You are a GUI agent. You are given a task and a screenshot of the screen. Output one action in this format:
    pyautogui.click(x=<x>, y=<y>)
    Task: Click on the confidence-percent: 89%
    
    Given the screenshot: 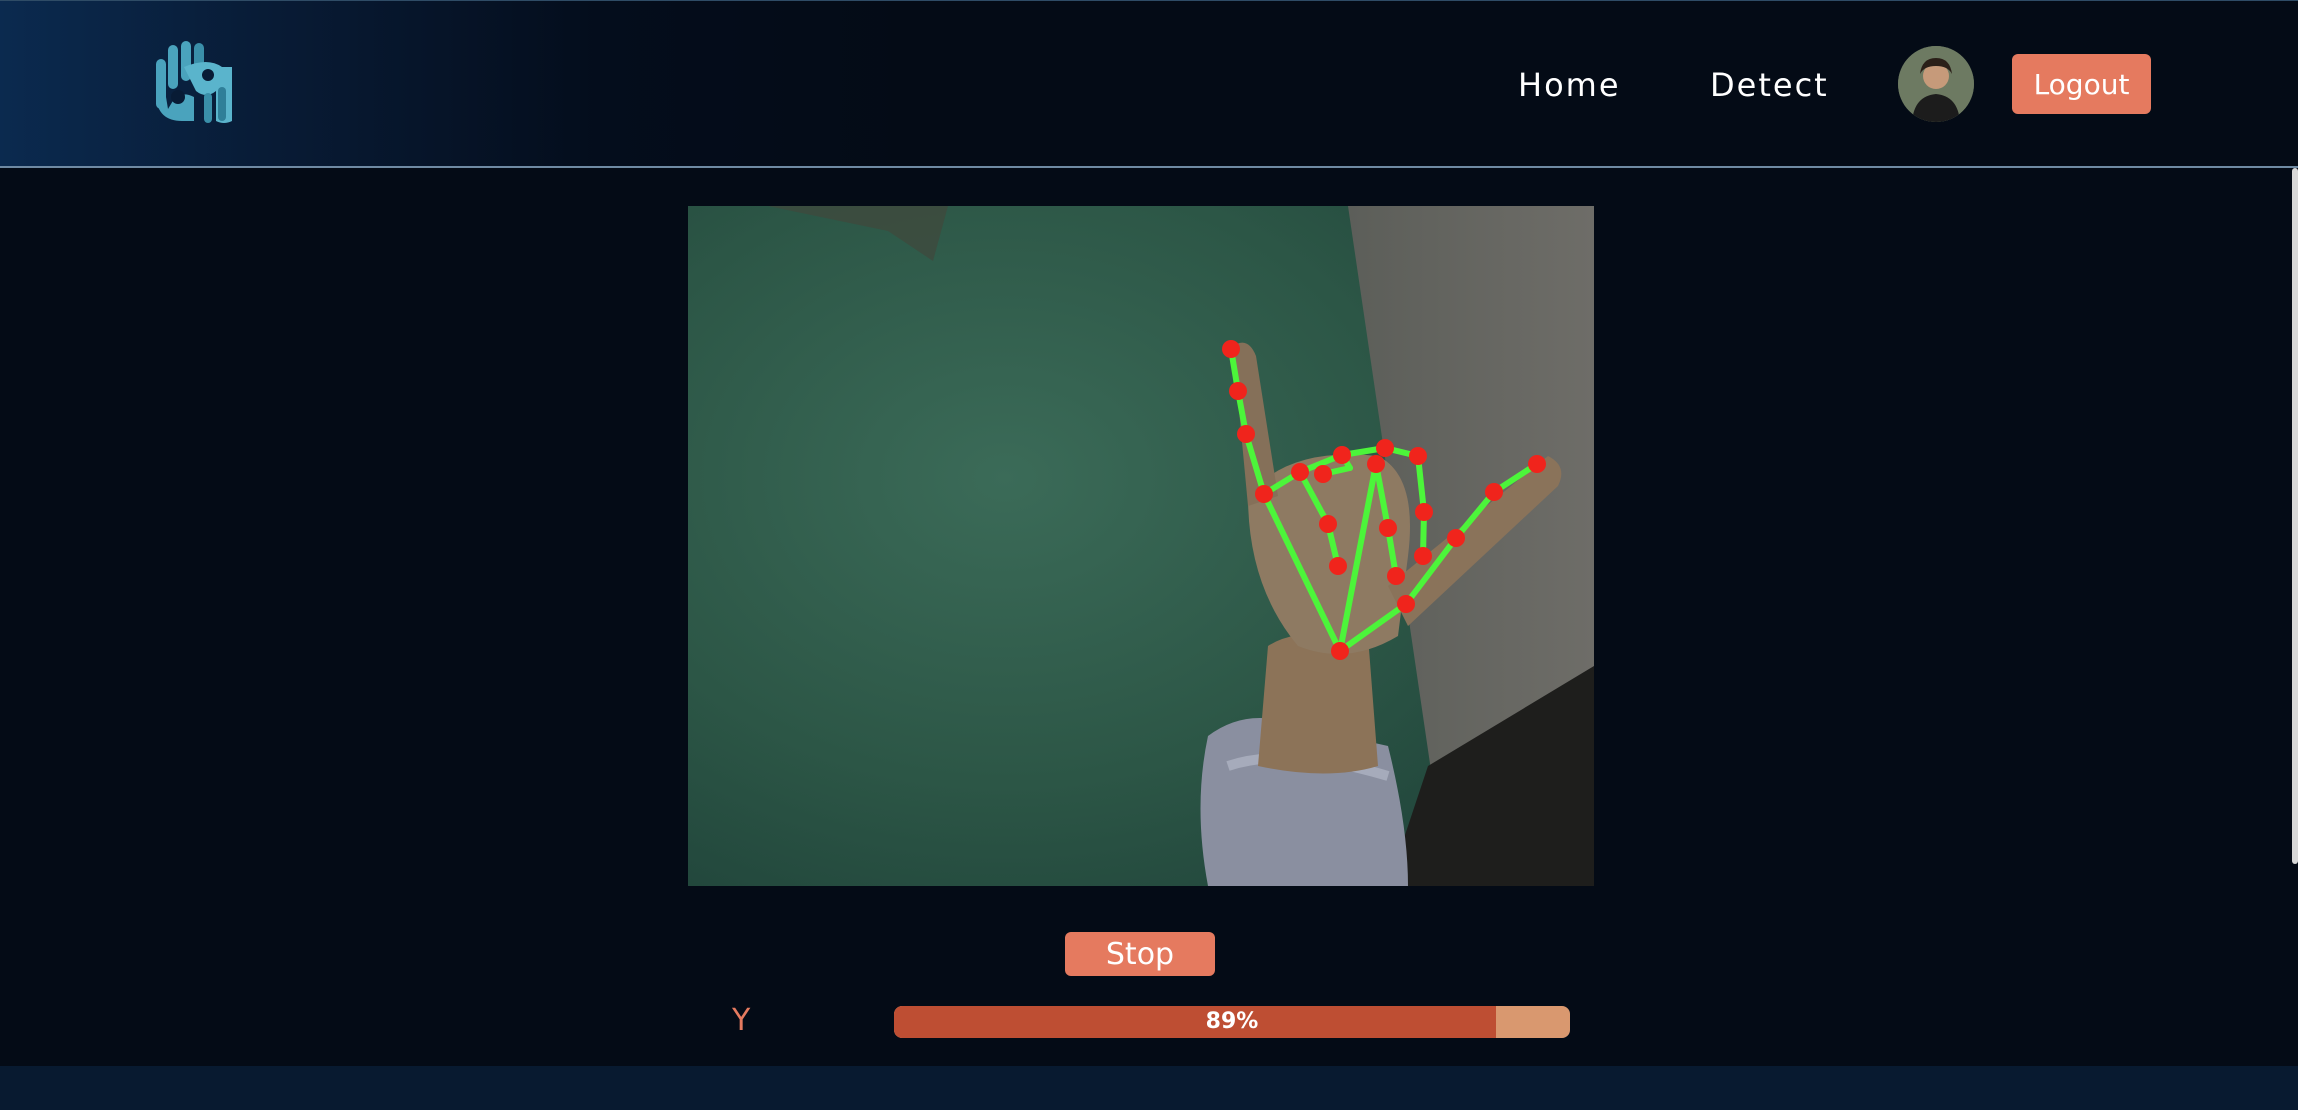 What is the action you would take?
    pyautogui.click(x=1232, y=1021)
    